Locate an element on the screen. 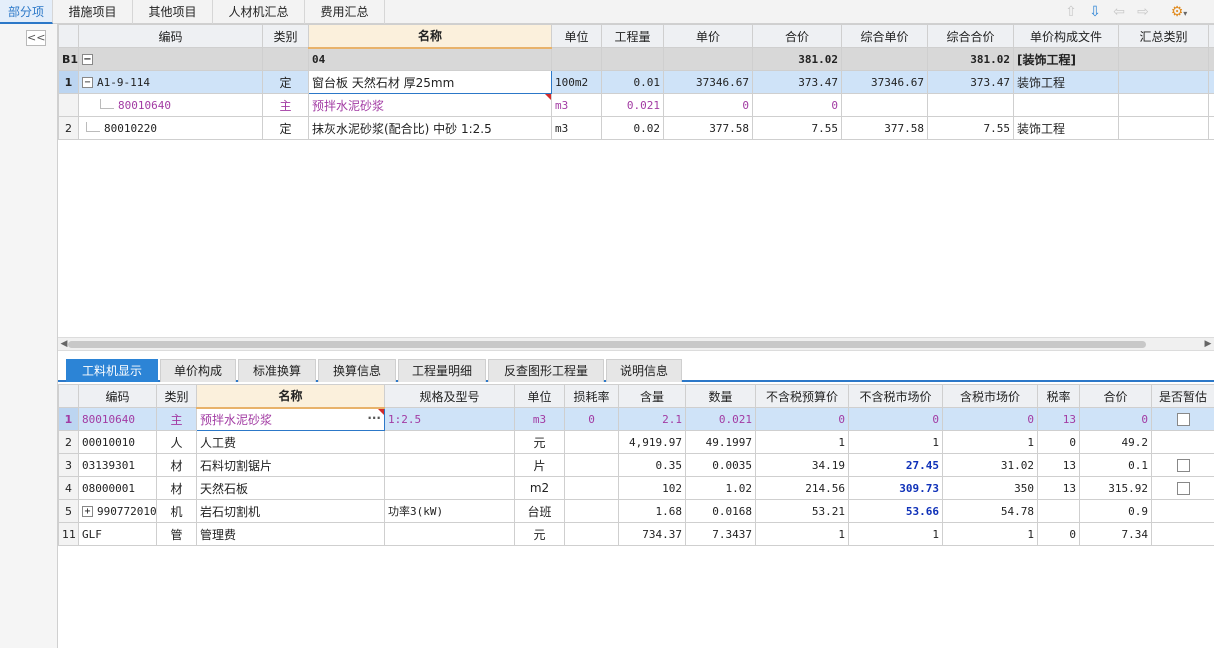  budget-price-cell: 53.21 is located at coordinates (802, 511).